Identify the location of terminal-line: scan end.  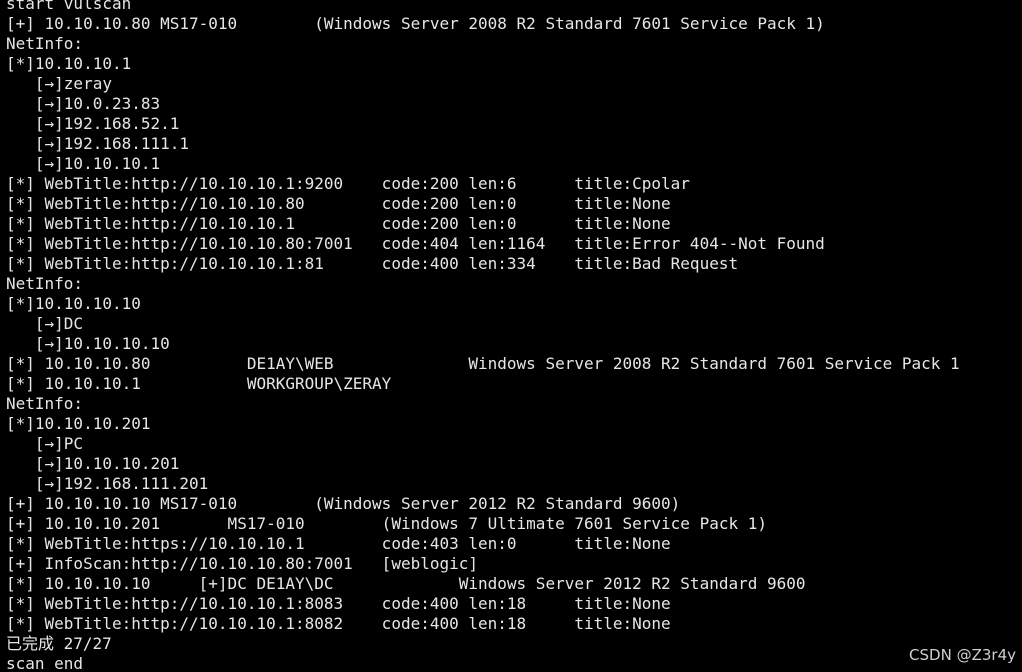
(45, 663).